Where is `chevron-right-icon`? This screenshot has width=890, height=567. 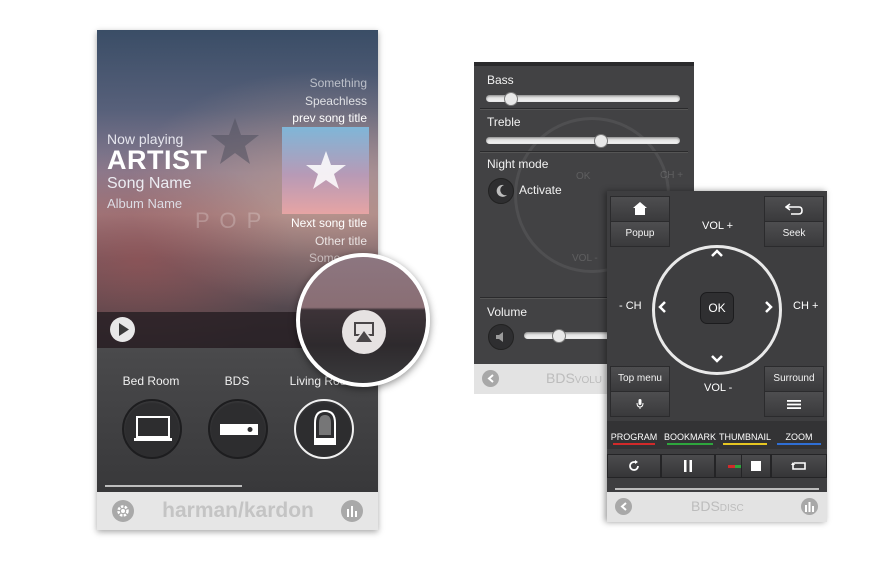
chevron-right-icon is located at coordinates (769, 307).